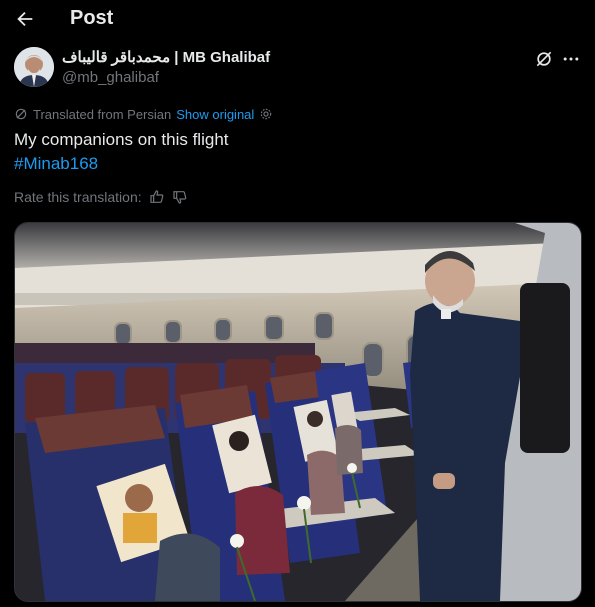 This screenshot has height=607, width=595. I want to click on avatar, so click(34, 67).